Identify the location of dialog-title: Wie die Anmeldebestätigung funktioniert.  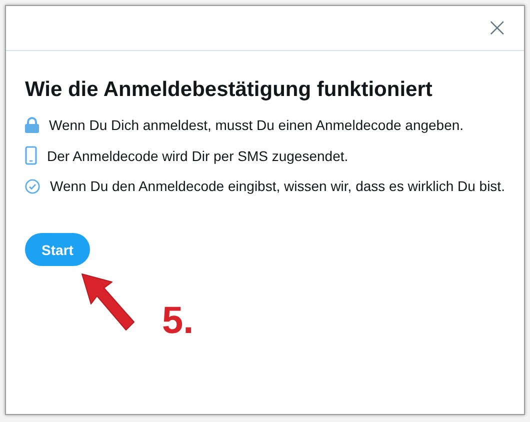
(229, 90).